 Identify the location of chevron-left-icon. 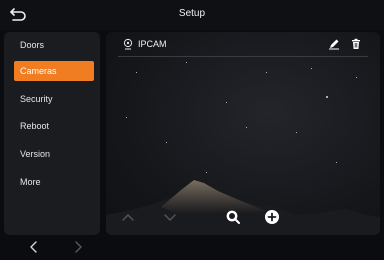
(33, 247).